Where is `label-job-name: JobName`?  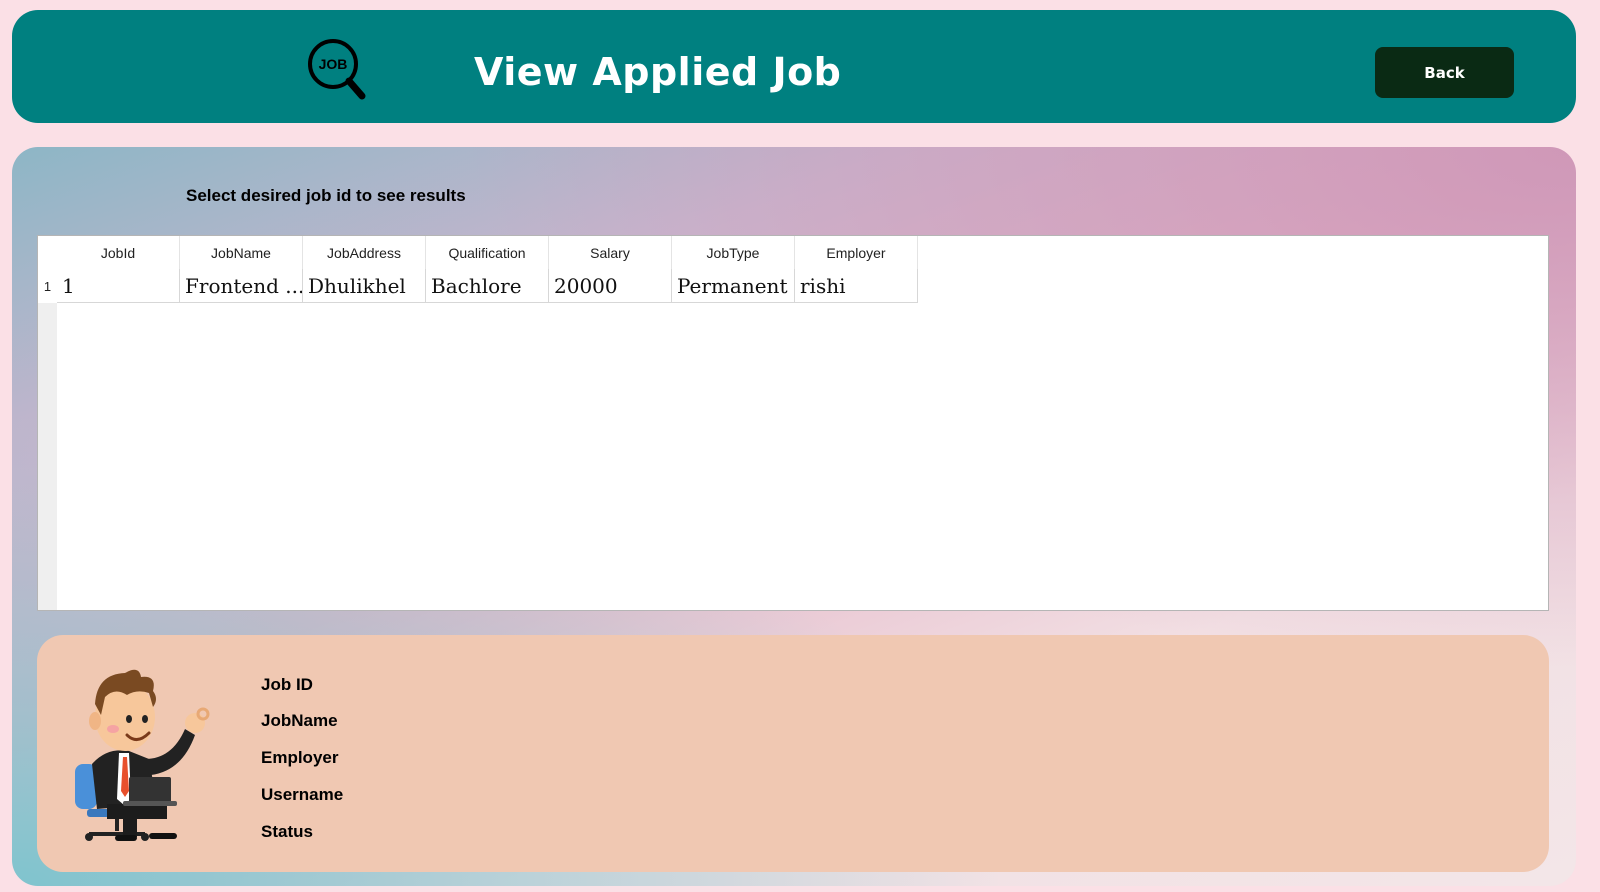
label-job-name: JobName is located at coordinates (299, 720).